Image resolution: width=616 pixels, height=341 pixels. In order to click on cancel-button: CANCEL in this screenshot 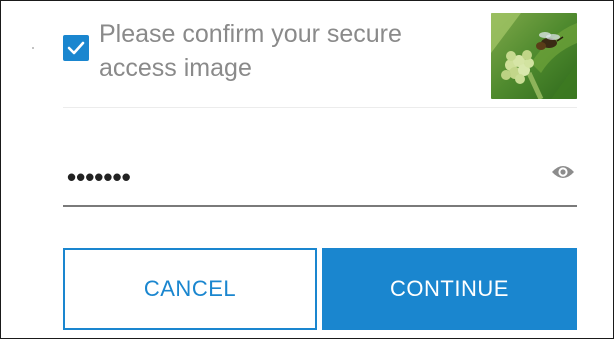, I will do `click(190, 289)`.